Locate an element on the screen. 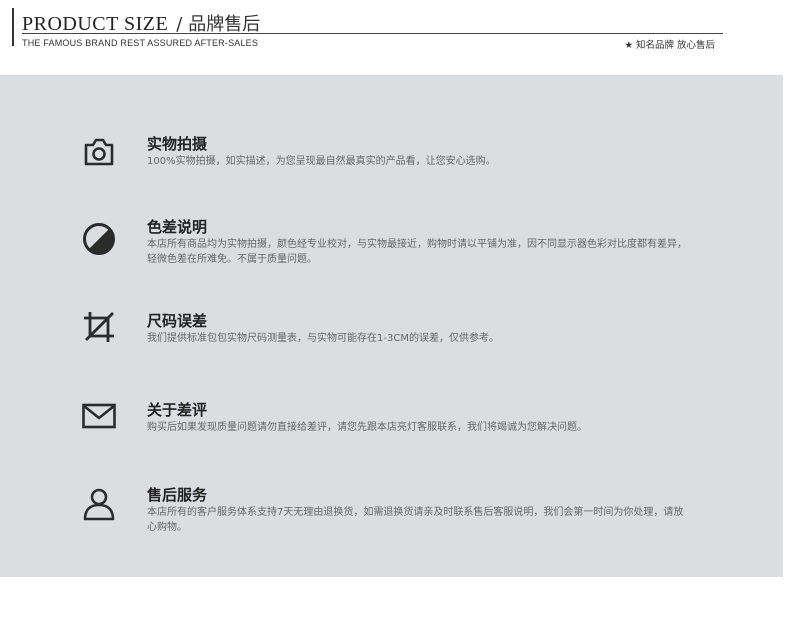 This screenshot has width=790, height=620. contrast-icon is located at coordinates (99, 239).